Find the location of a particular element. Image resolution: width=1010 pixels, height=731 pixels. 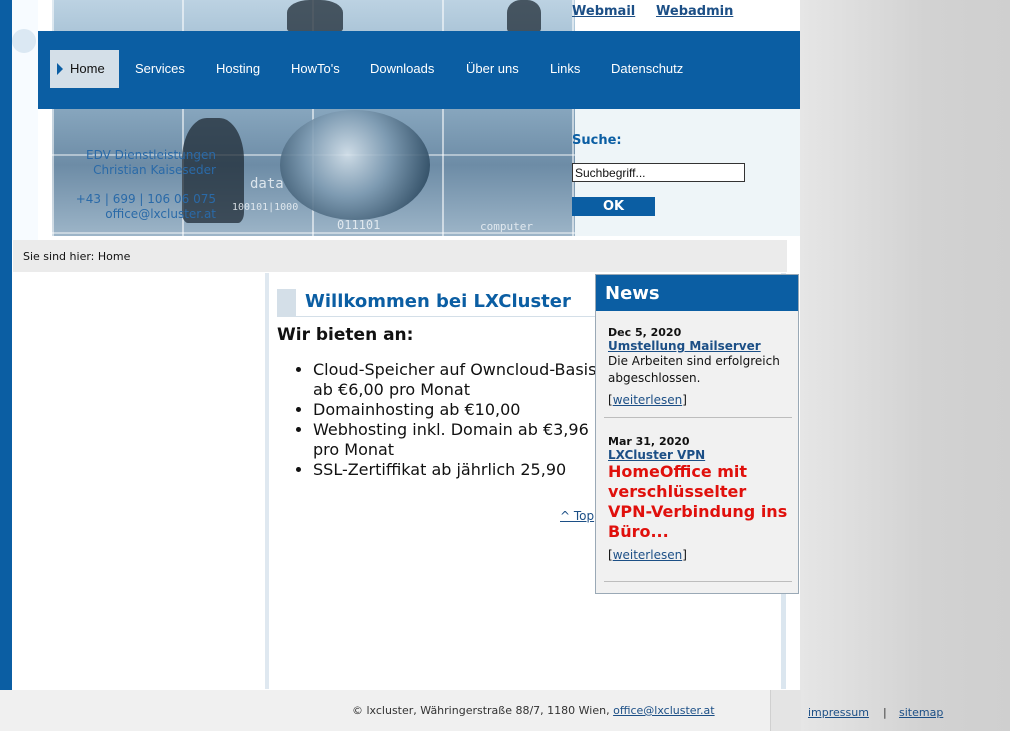

page-title: Willkommen bei LXCluster is located at coordinates (438, 301).